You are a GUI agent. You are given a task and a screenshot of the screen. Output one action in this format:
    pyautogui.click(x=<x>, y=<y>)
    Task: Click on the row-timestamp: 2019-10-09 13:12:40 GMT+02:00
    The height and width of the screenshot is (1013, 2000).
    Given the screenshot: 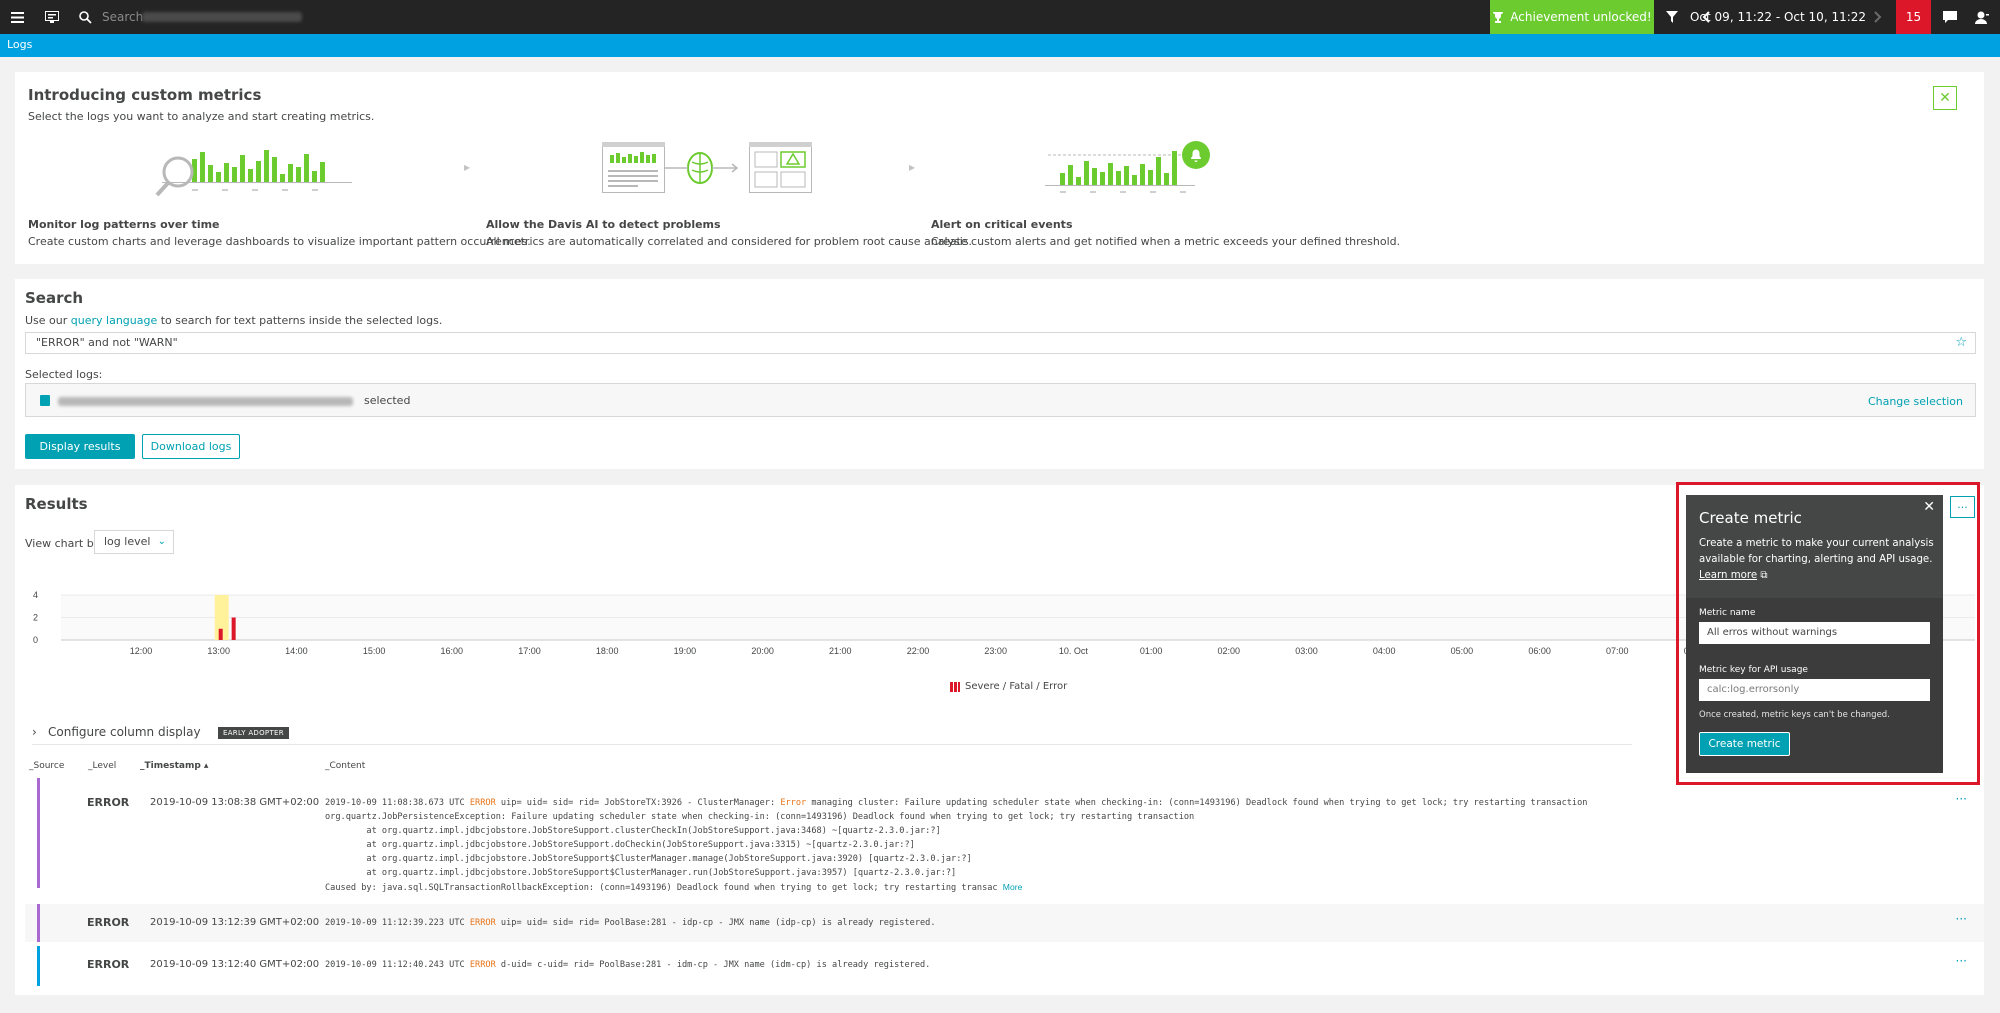 What is the action you would take?
    pyautogui.click(x=235, y=964)
    